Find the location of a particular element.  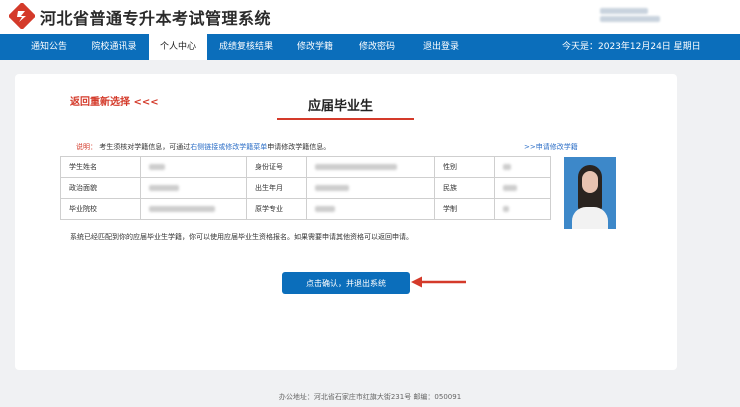

user-info is located at coordinates (631, 16).